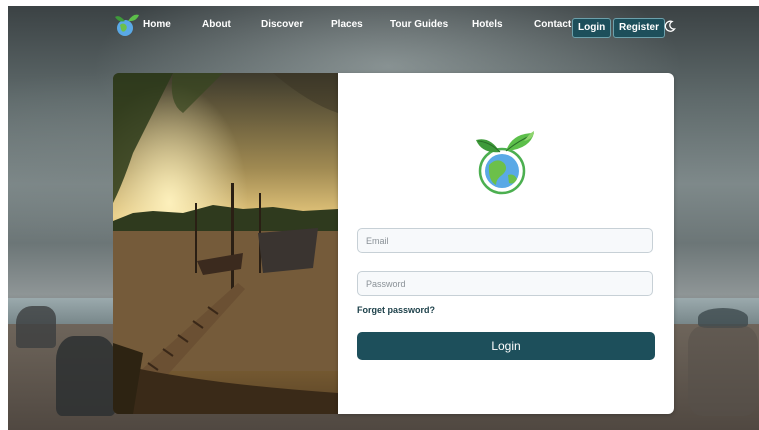 The width and height of the screenshot is (759, 430). Describe the element at coordinates (282, 24) in the screenshot. I see `nav-link-discover: Discover` at that location.